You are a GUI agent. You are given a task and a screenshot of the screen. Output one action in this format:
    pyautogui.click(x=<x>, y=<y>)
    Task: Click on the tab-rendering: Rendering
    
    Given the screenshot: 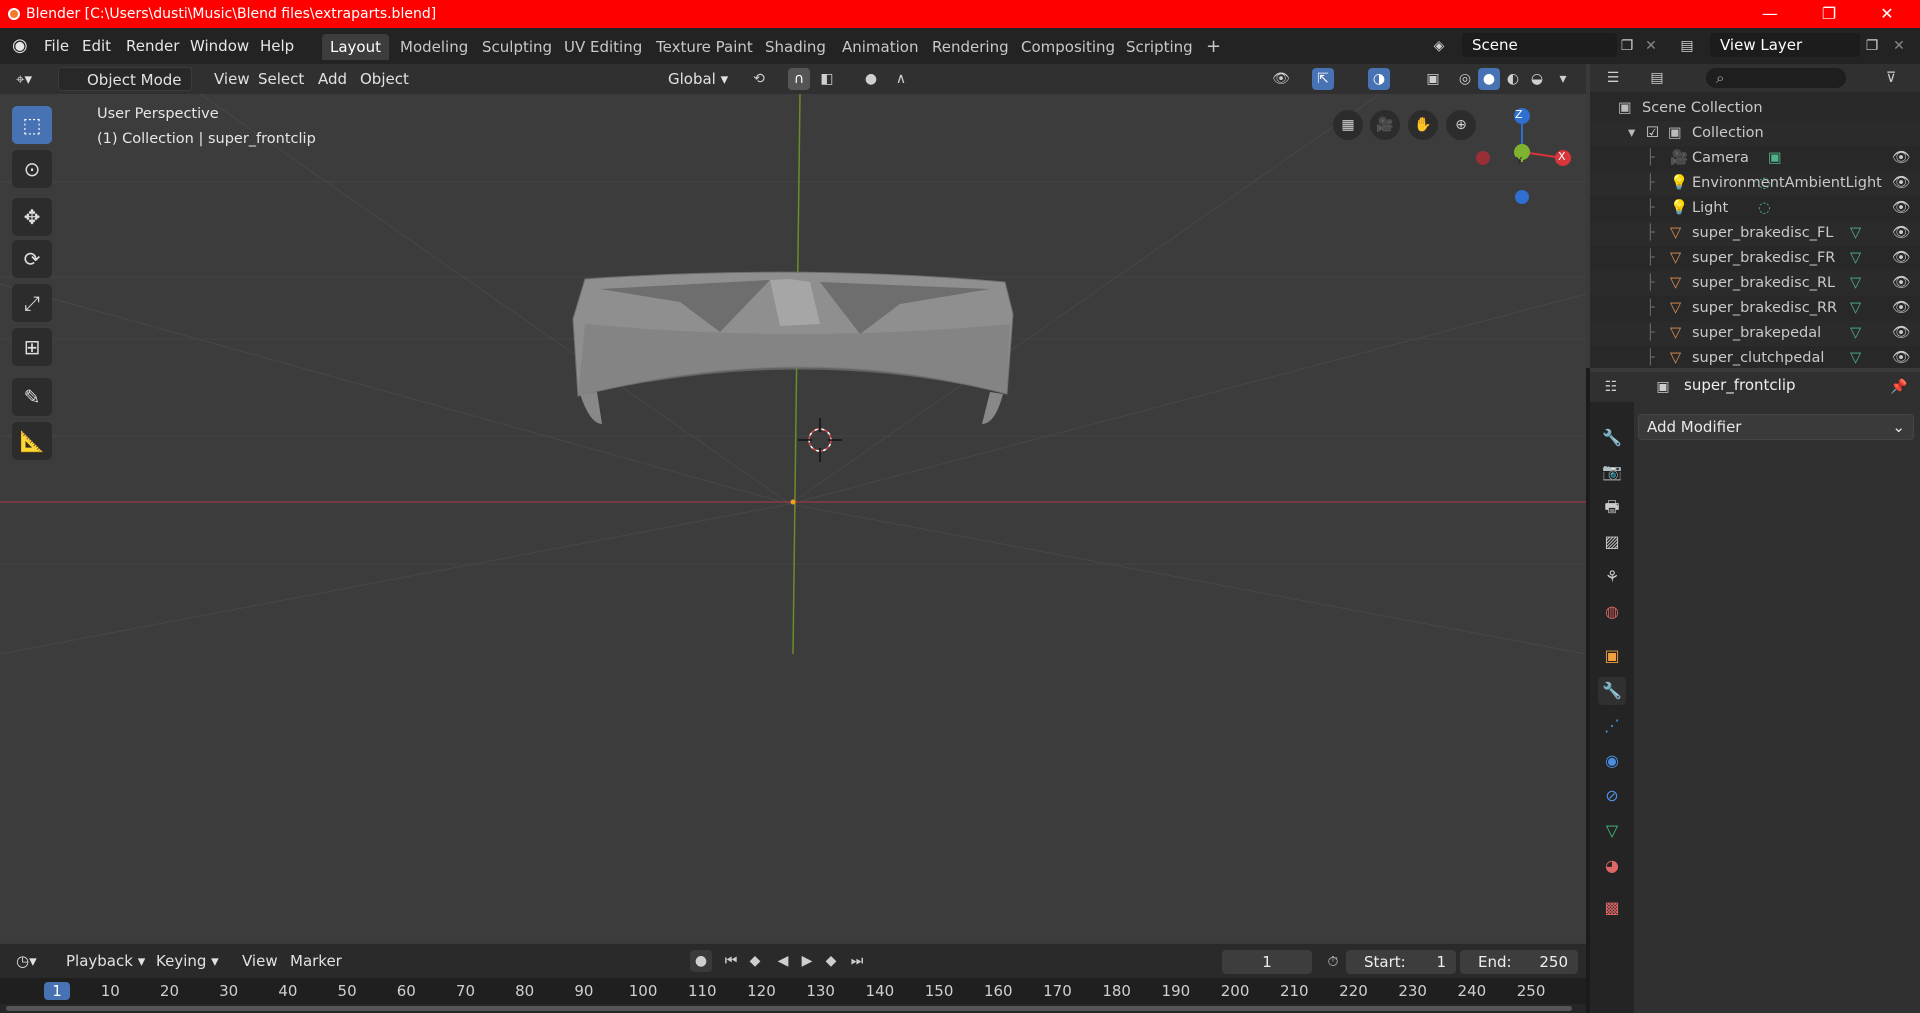 What is the action you would take?
    pyautogui.click(x=970, y=47)
    